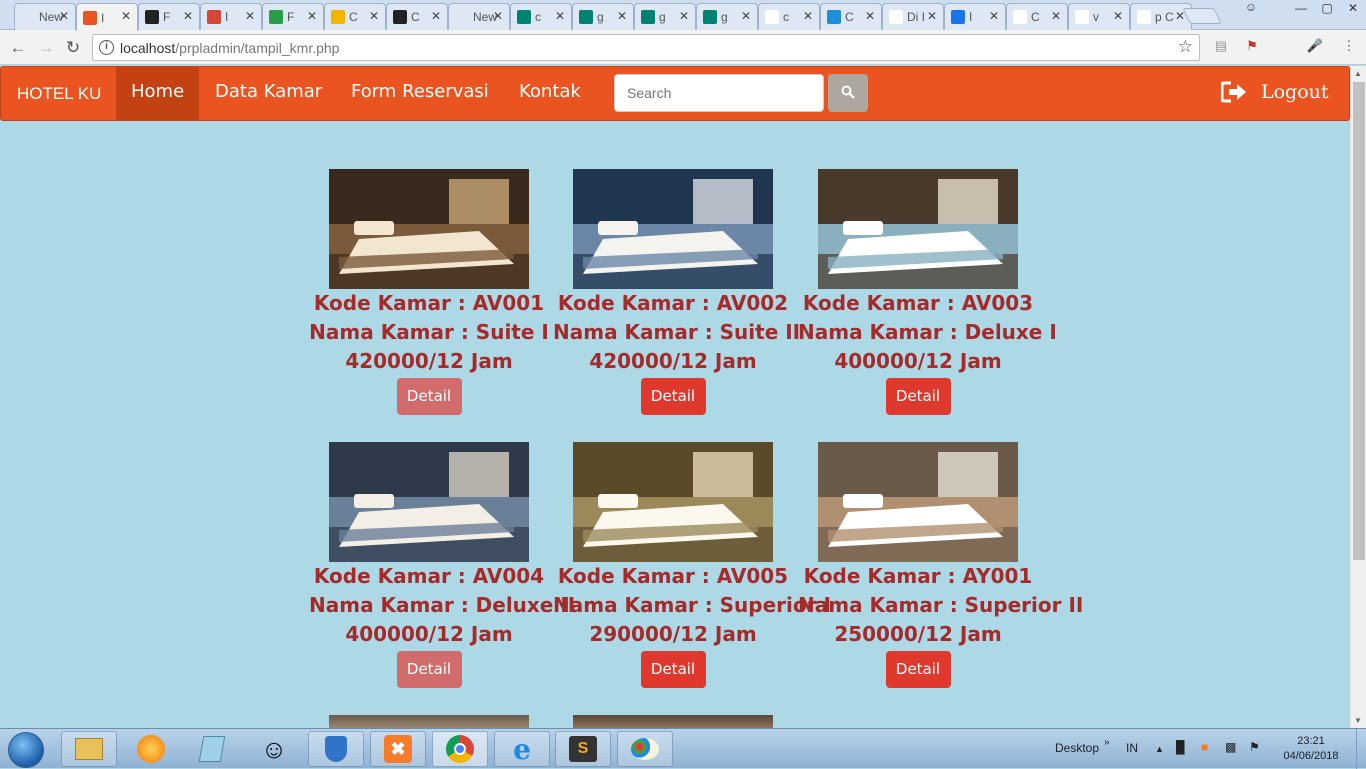 The height and width of the screenshot is (769, 1366). I want to click on url-path: /prpladmin/tampil_kmr.php, so click(257, 48).